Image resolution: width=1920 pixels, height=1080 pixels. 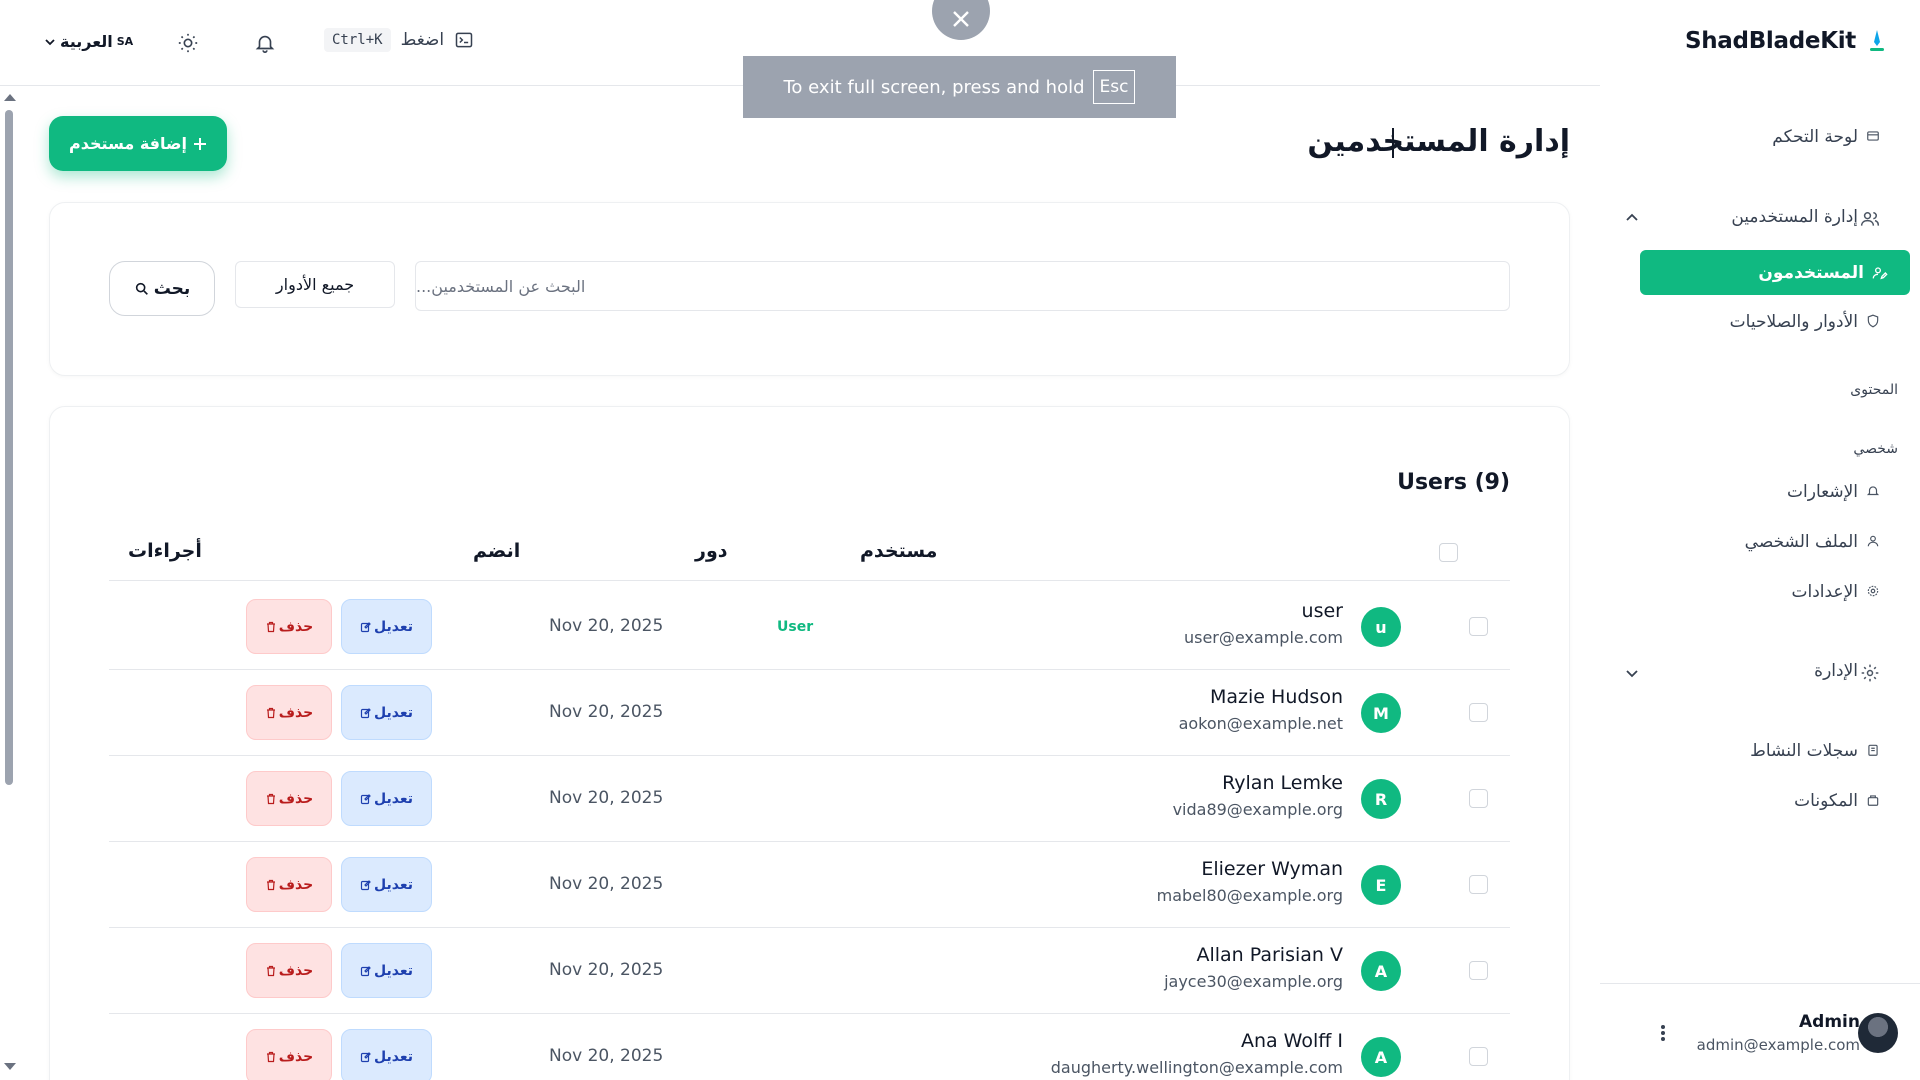 I want to click on sidebar-item-dashboard: لوحة التحكم, so click(x=1826, y=137).